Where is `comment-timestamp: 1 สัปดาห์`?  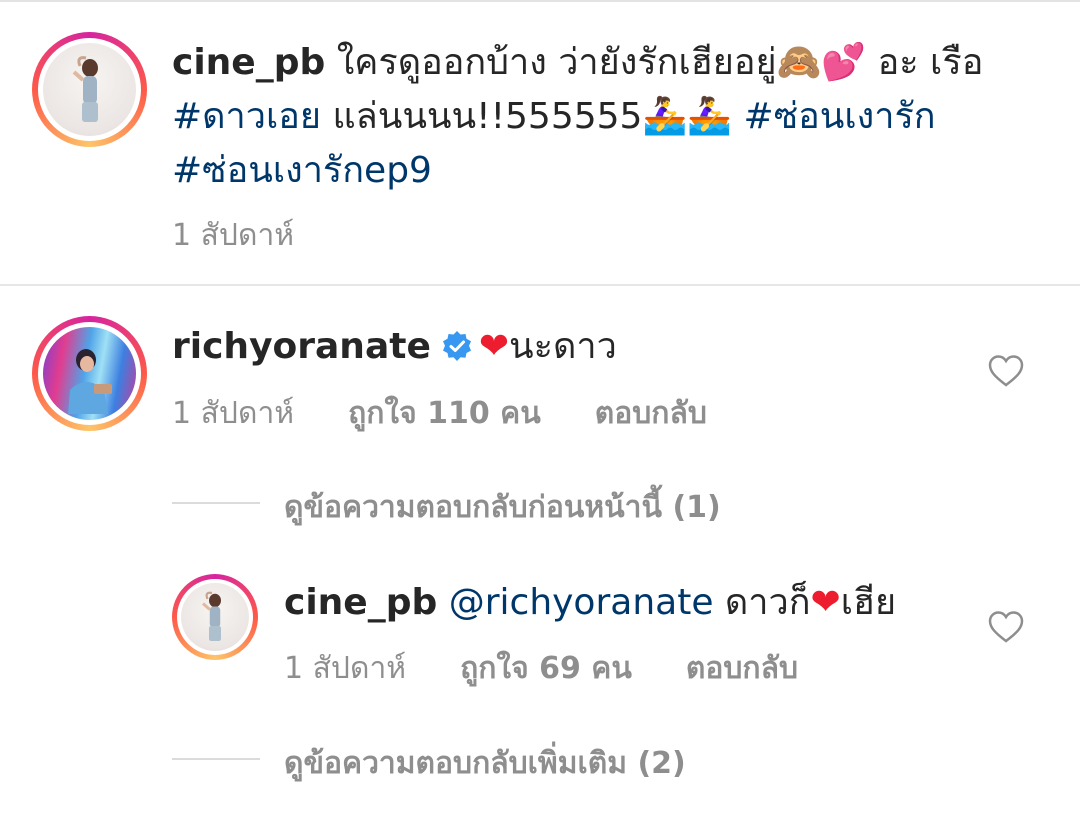 comment-timestamp: 1 สัปดาห์ is located at coordinates (233, 413).